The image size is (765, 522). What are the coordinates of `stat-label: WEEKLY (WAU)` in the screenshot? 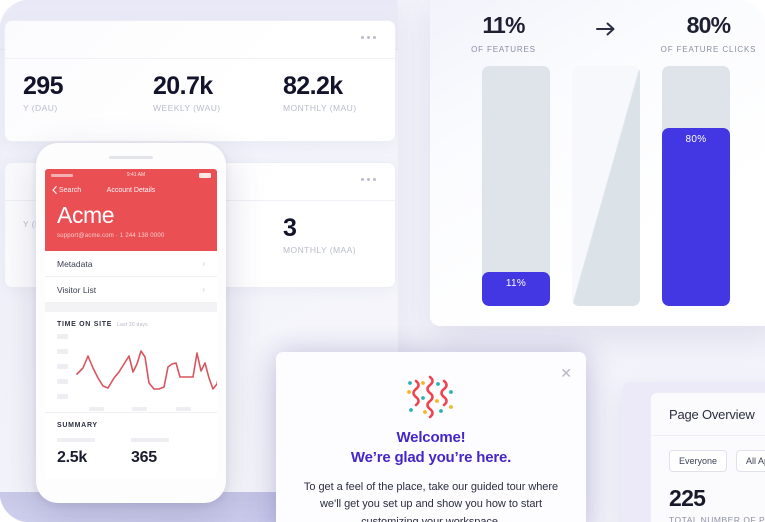 It's located at (187, 108).